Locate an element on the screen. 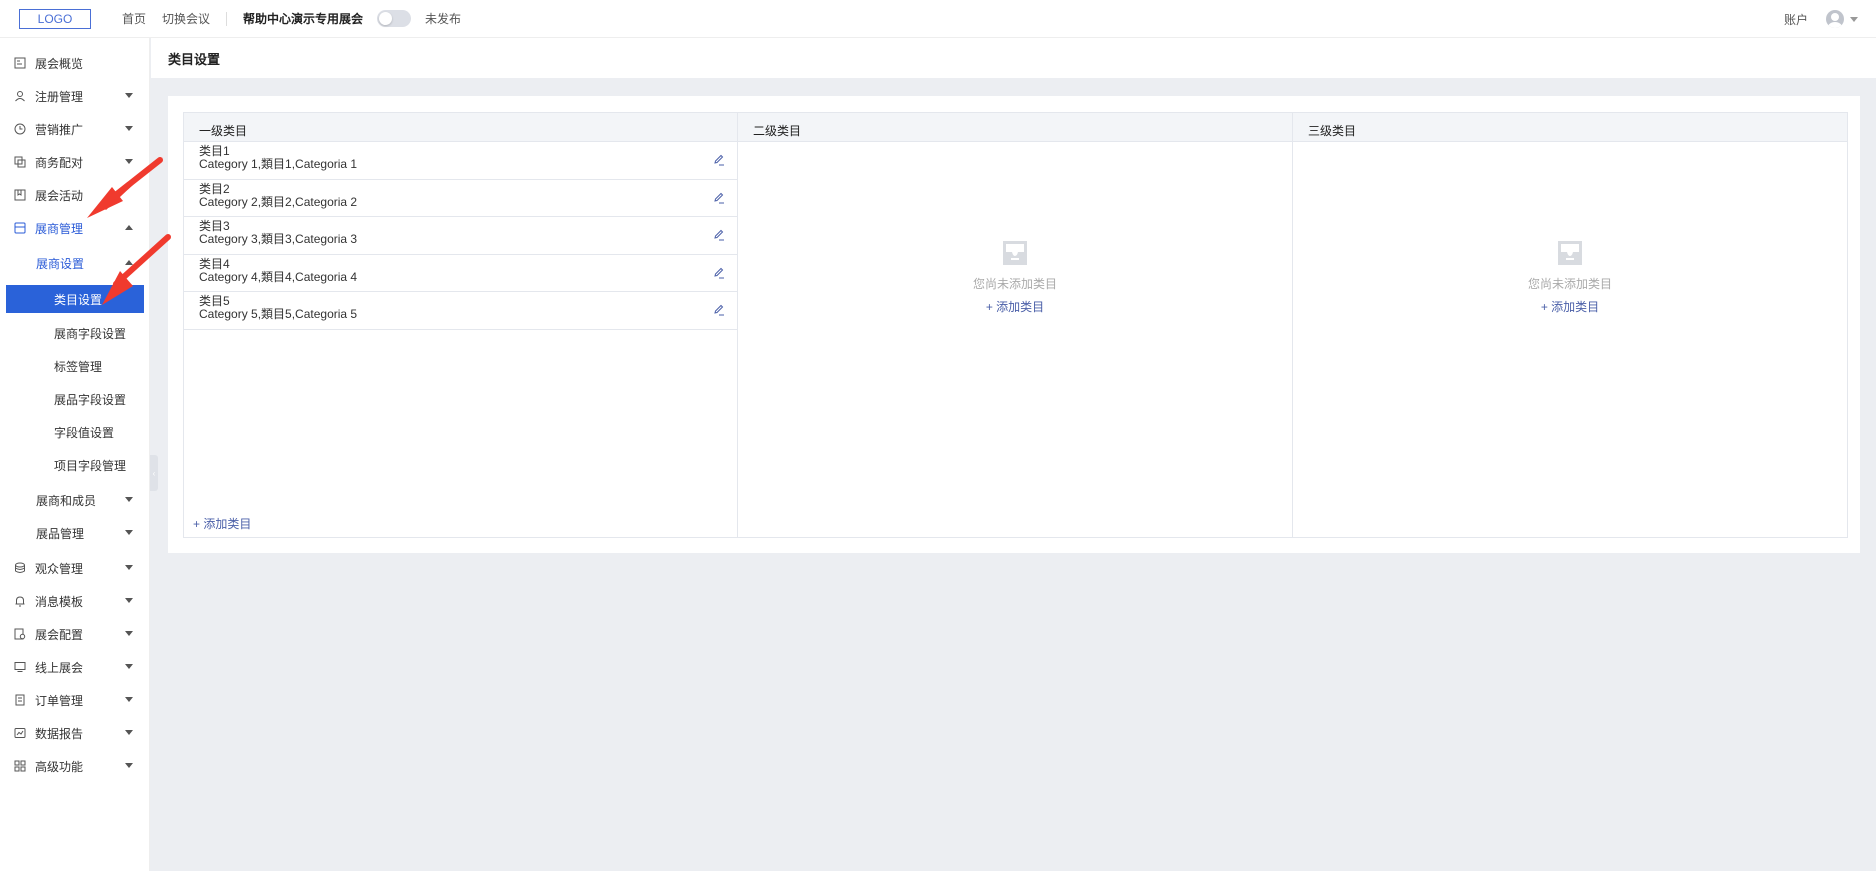  sidebar-item-product-fields: 展品字段设置 is located at coordinates (75, 399).